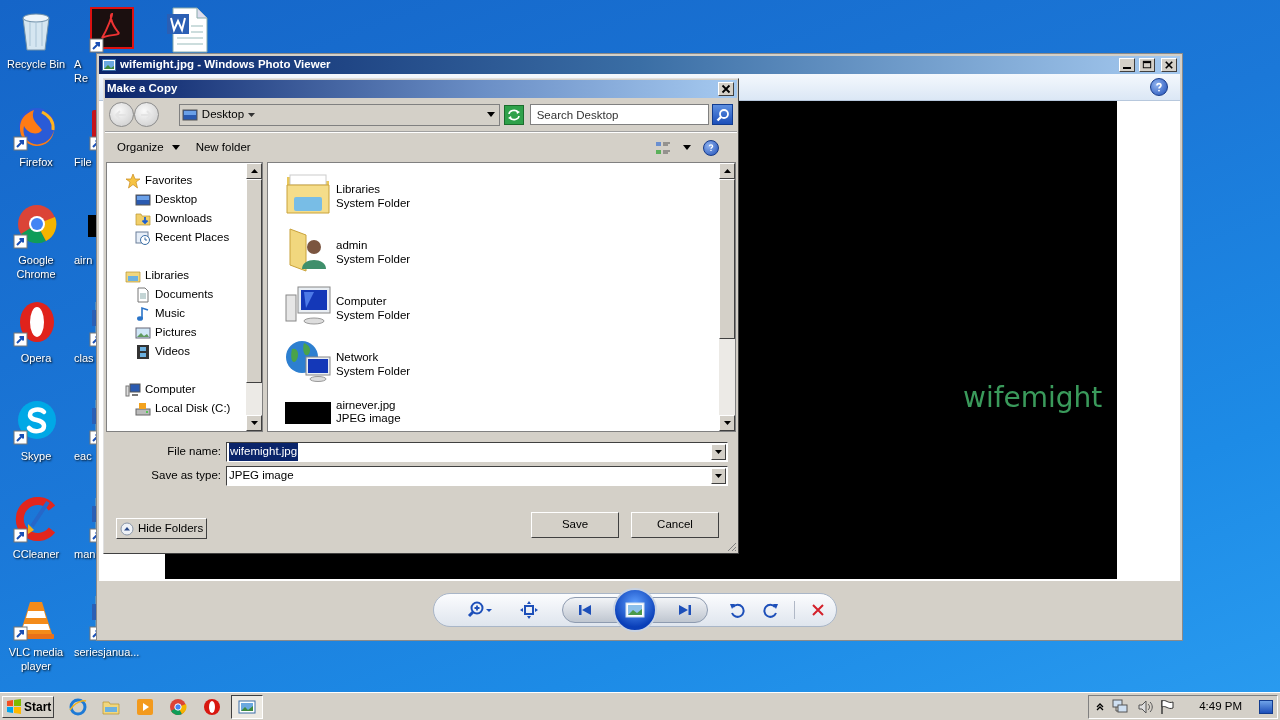 Image resolution: width=1280 pixels, height=720 pixels. What do you see at coordinates (83, 260) in the screenshot?
I see `icon-label: airn` at bounding box center [83, 260].